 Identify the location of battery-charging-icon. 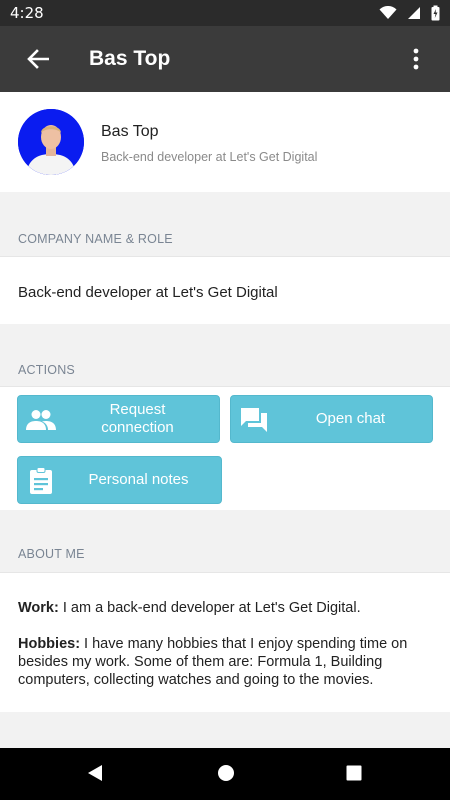
(435, 13).